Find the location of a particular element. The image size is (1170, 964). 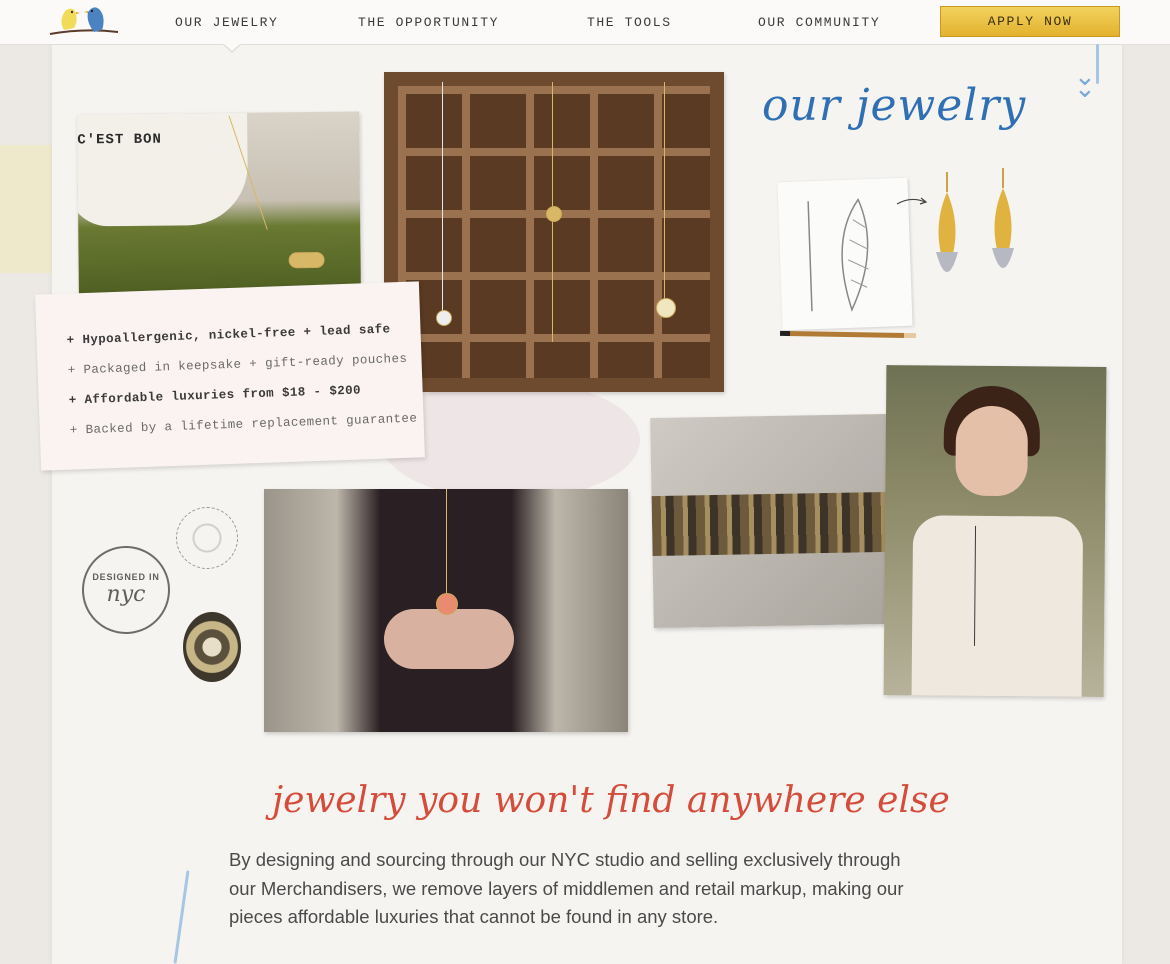

nav-the-opportunity: THE OPPORTUNITY is located at coordinates (428, 22).